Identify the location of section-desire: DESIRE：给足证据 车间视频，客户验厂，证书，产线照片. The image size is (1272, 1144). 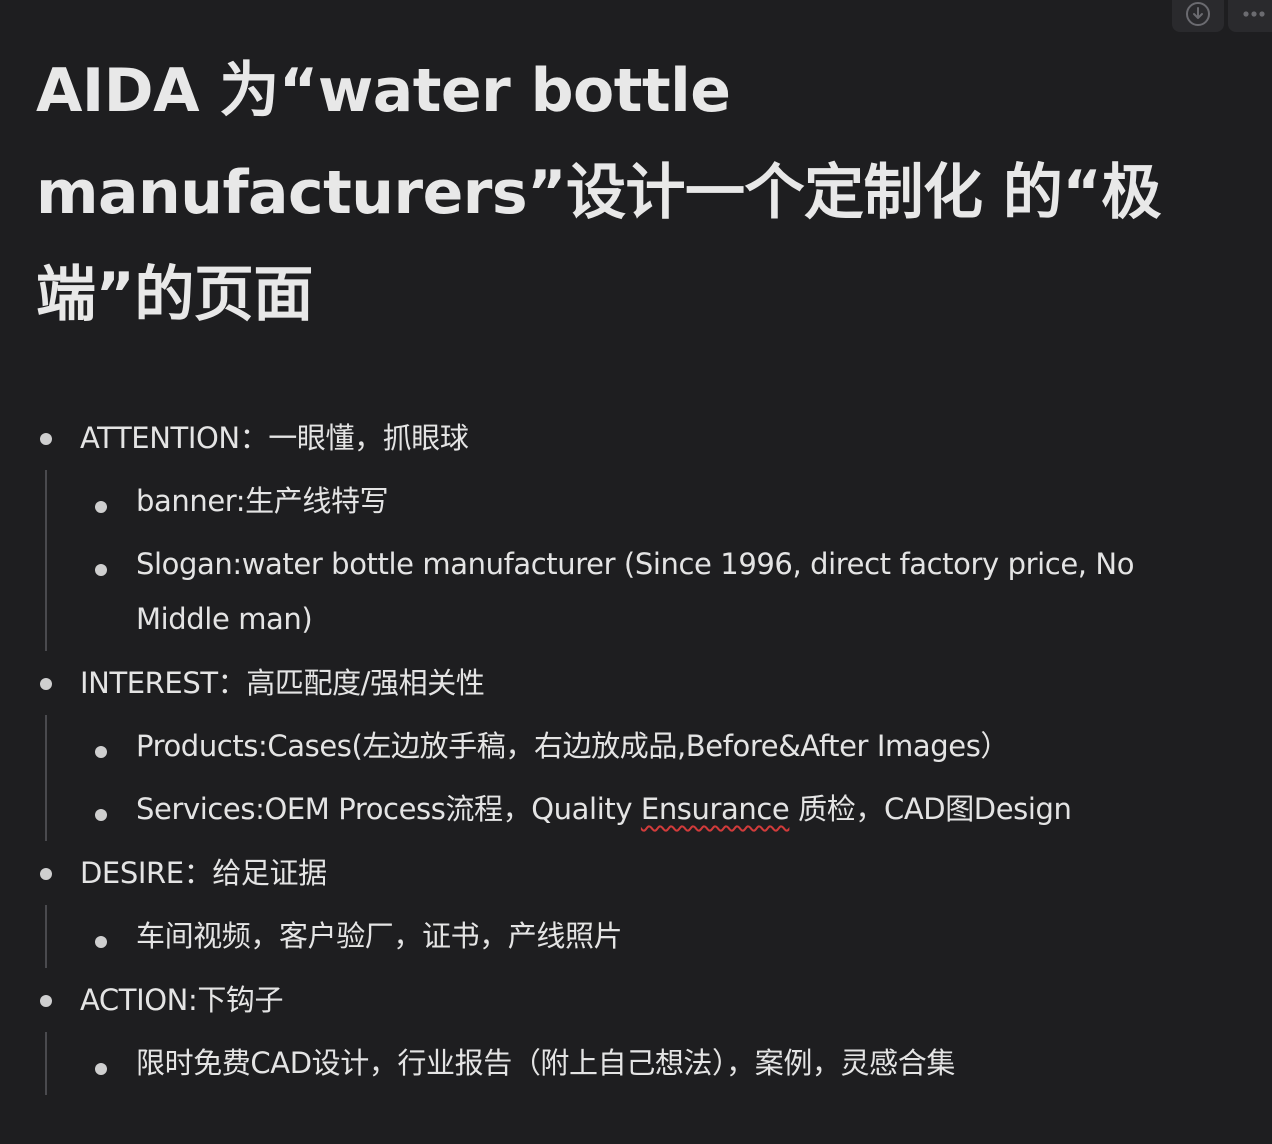
(636, 904).